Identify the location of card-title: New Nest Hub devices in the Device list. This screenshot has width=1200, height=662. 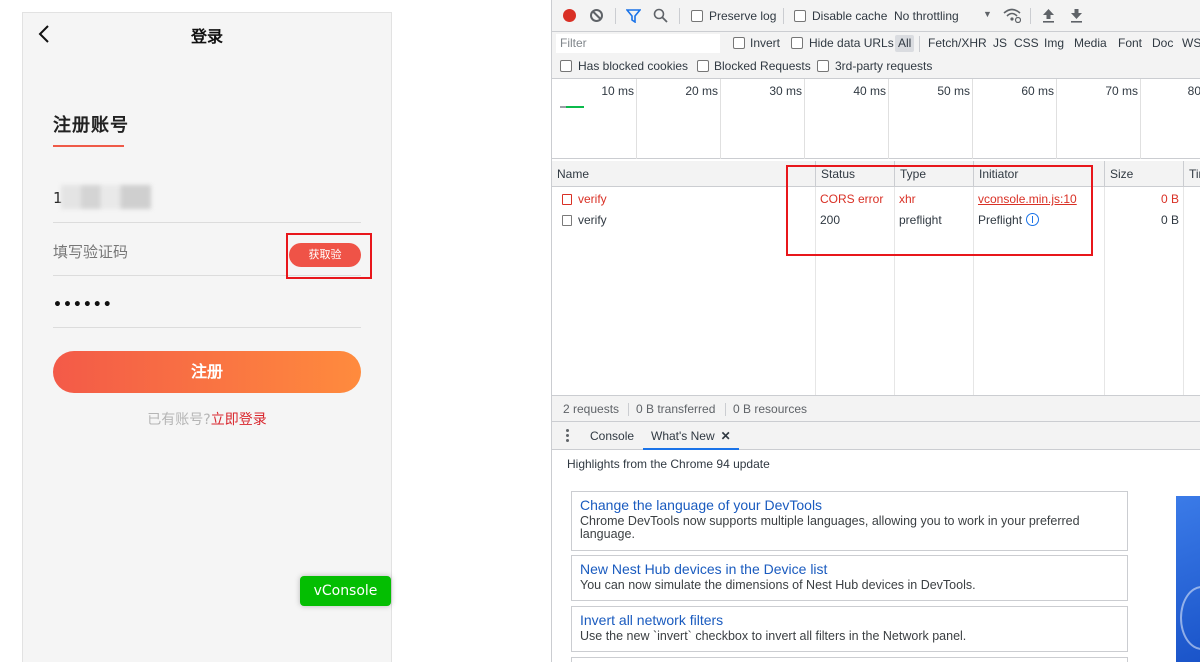
(704, 569).